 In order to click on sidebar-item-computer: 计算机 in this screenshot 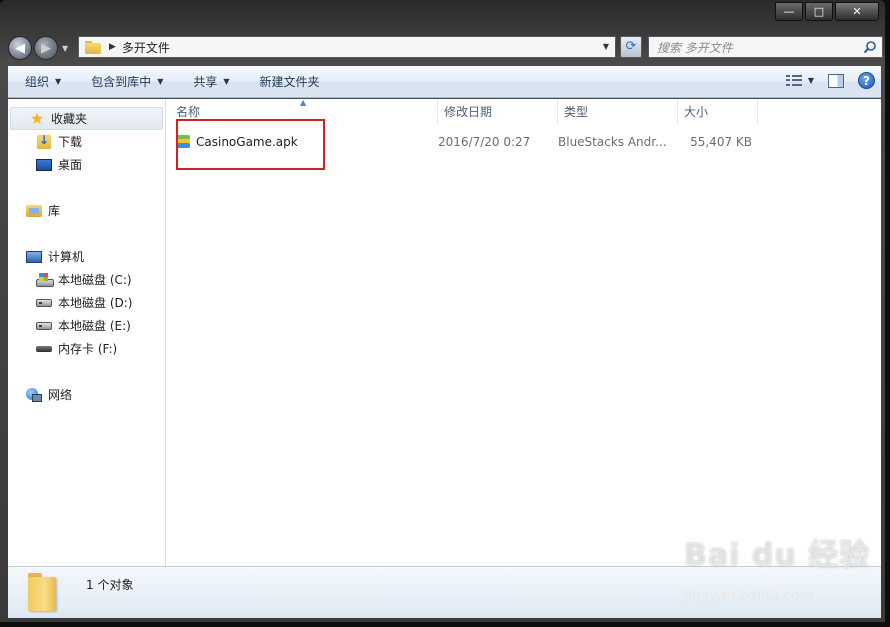, I will do `click(86, 256)`.